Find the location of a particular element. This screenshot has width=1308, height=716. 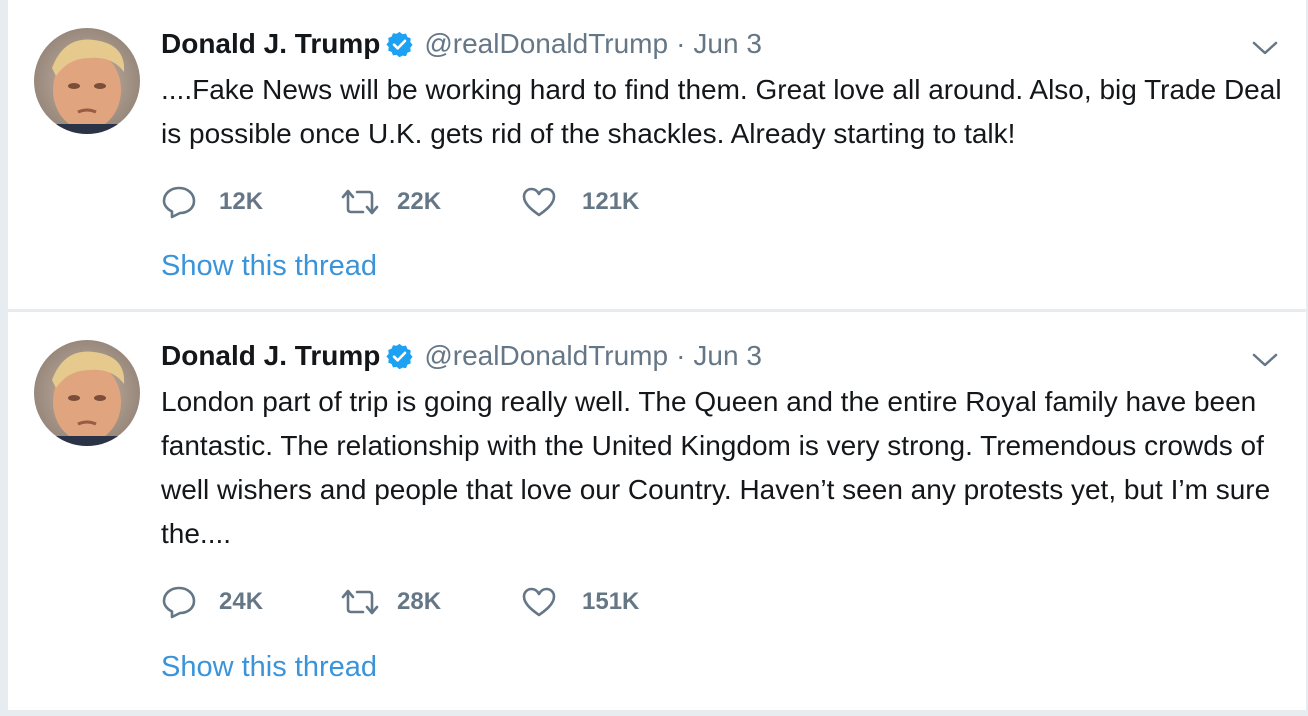

retweet-count: 28K is located at coordinates (419, 601).